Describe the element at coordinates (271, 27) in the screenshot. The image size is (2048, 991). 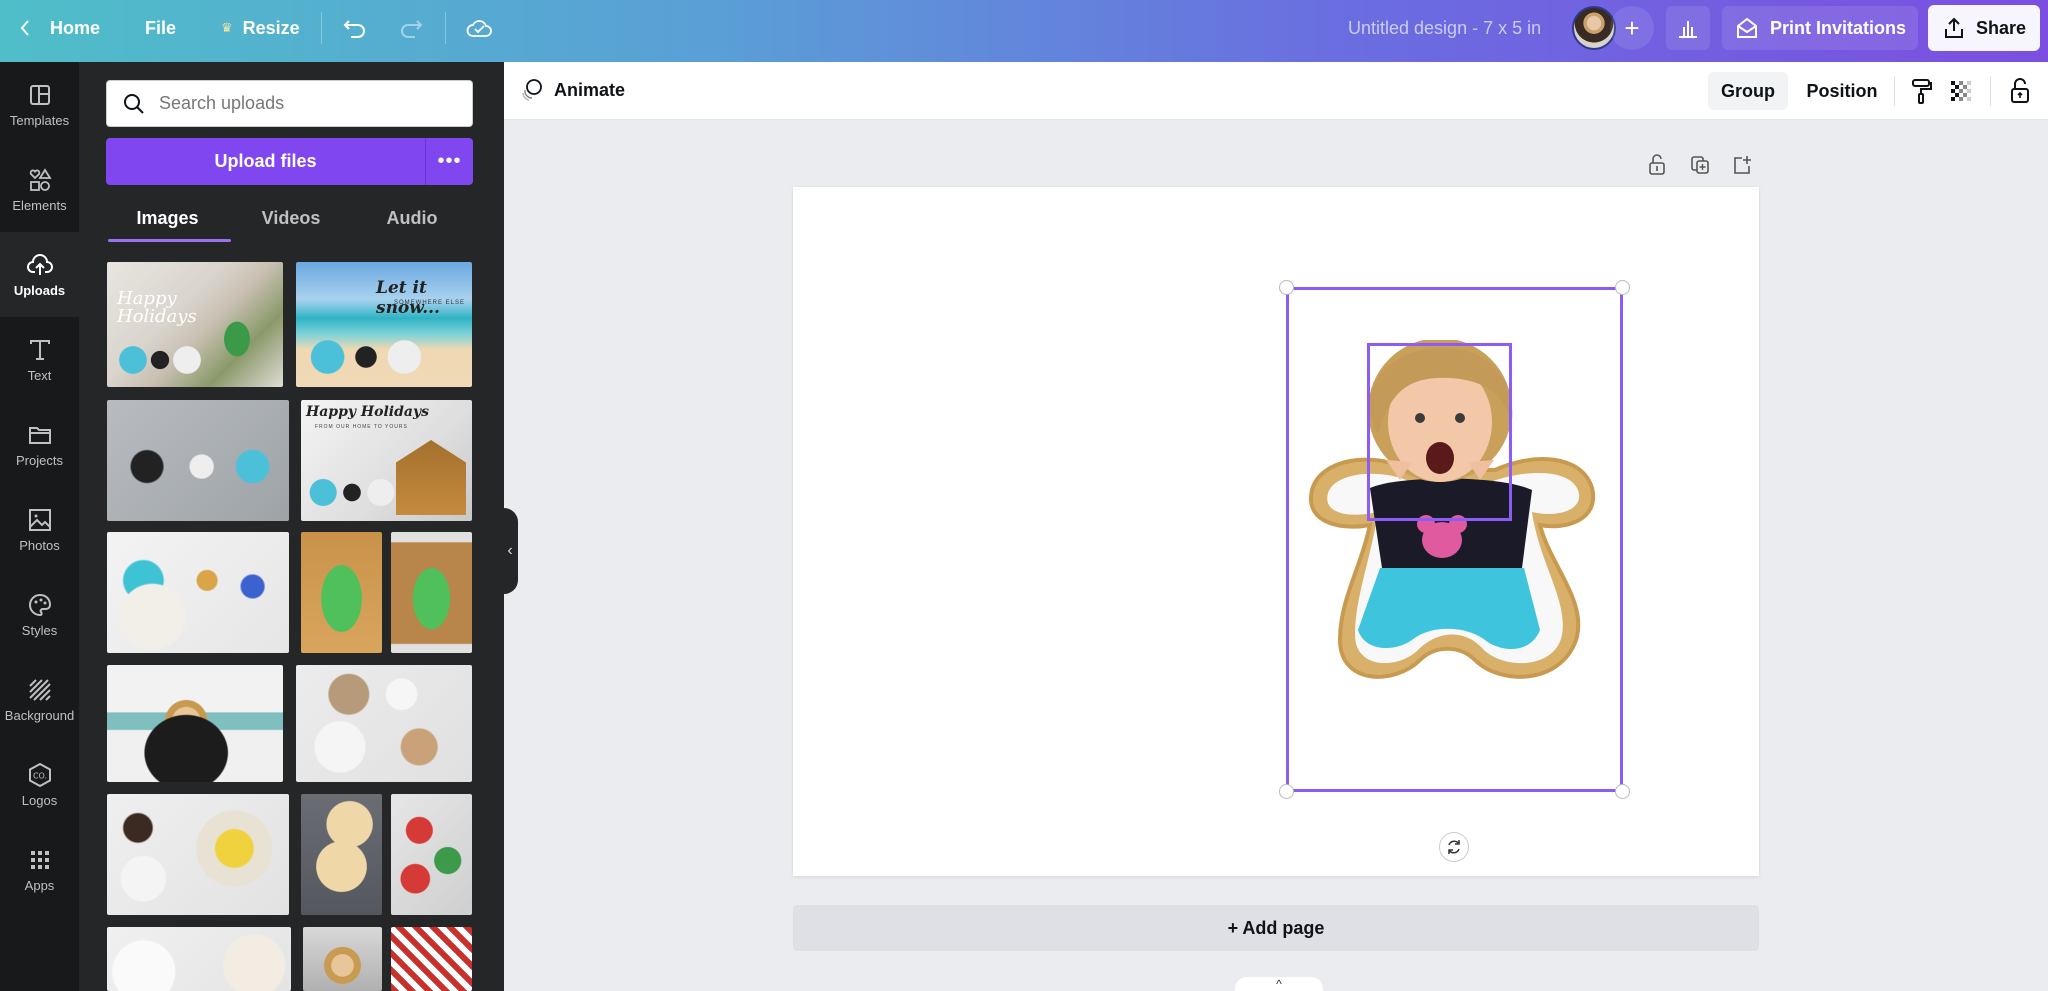
I see `resize-label: Resize` at that location.